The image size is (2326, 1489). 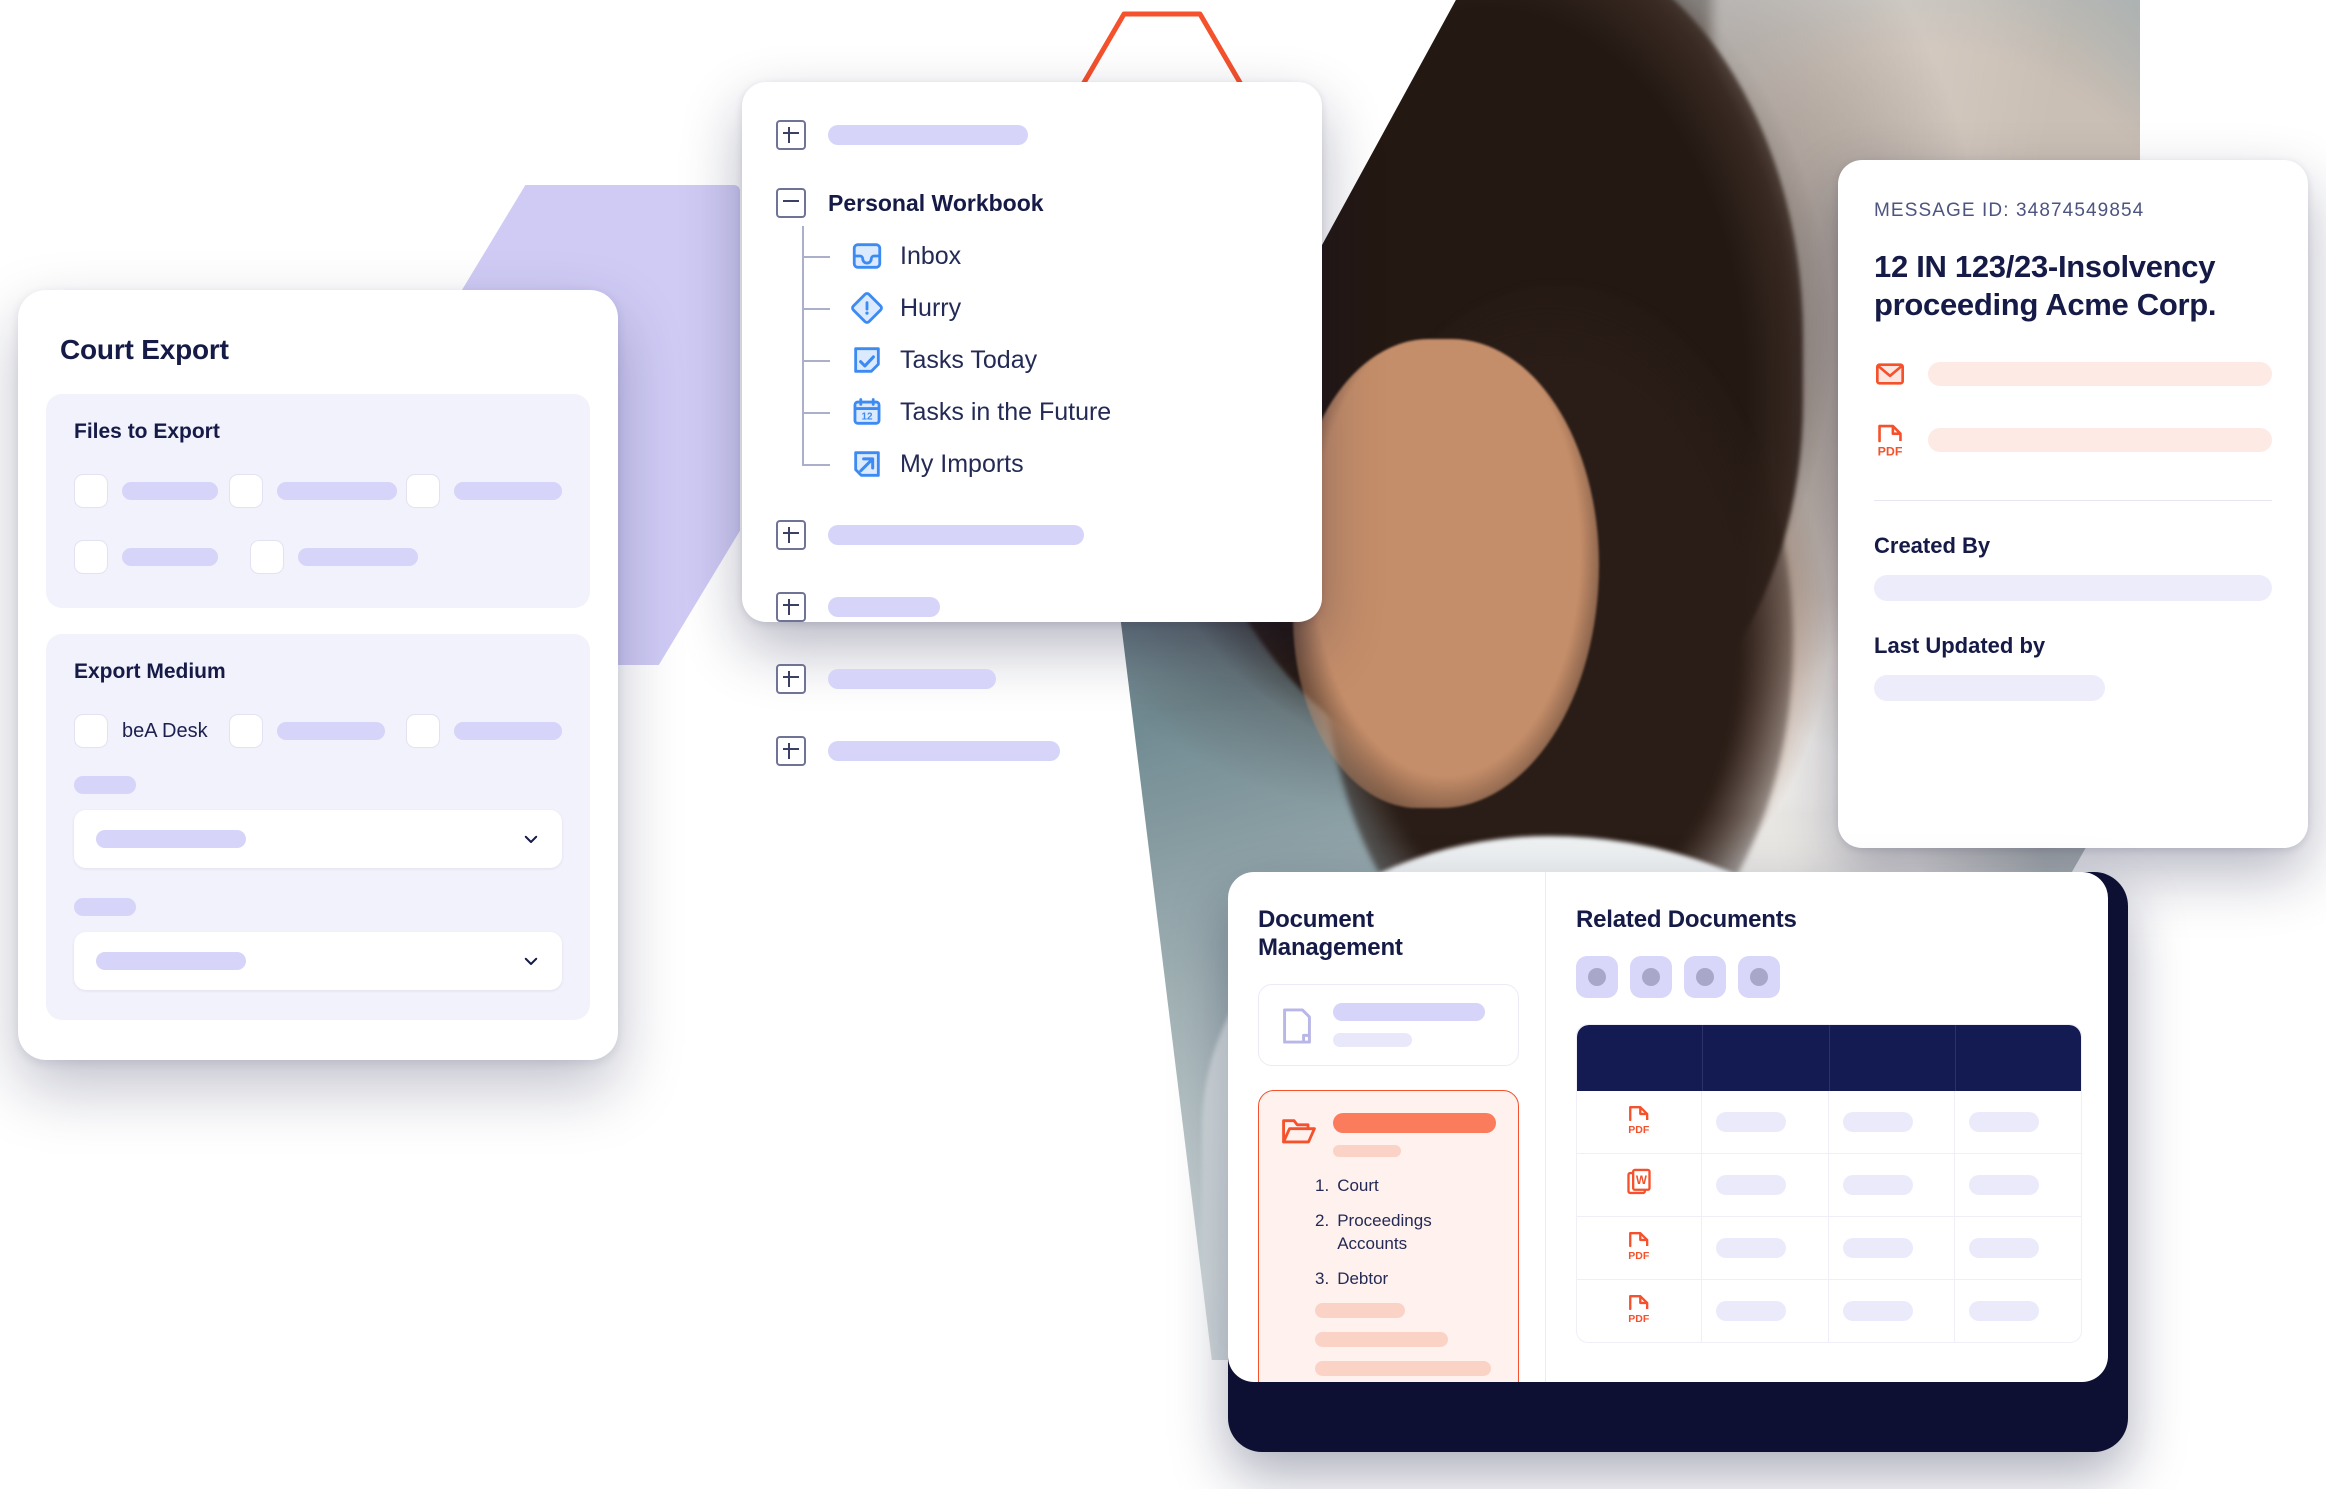 I want to click on related-documents-table-wrapper: PDF W PDF PDF, so click(x=1829, y=1183).